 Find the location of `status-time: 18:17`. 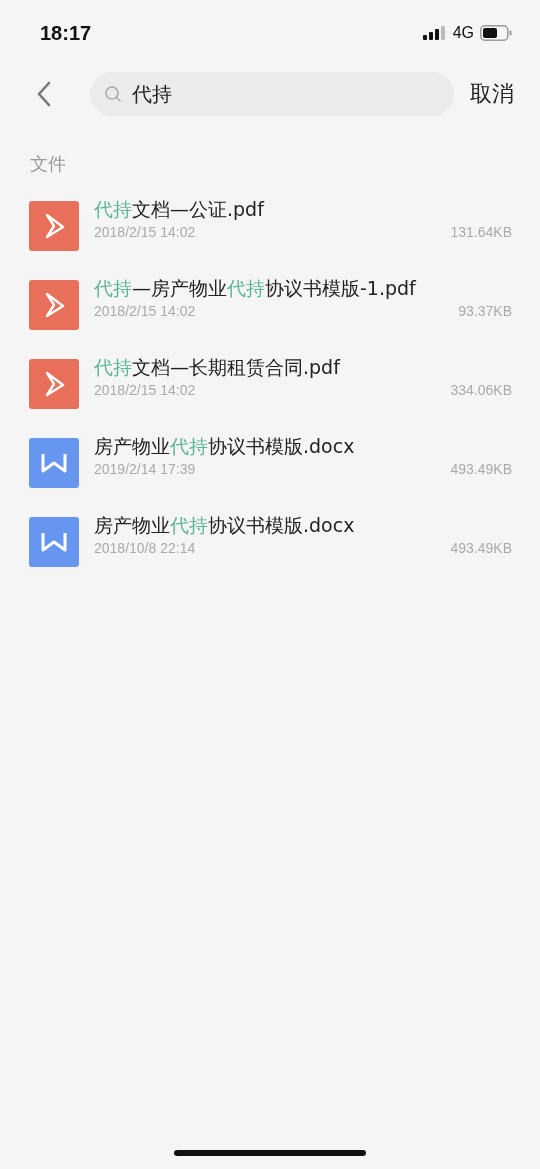

status-time: 18:17 is located at coordinates (66, 33).